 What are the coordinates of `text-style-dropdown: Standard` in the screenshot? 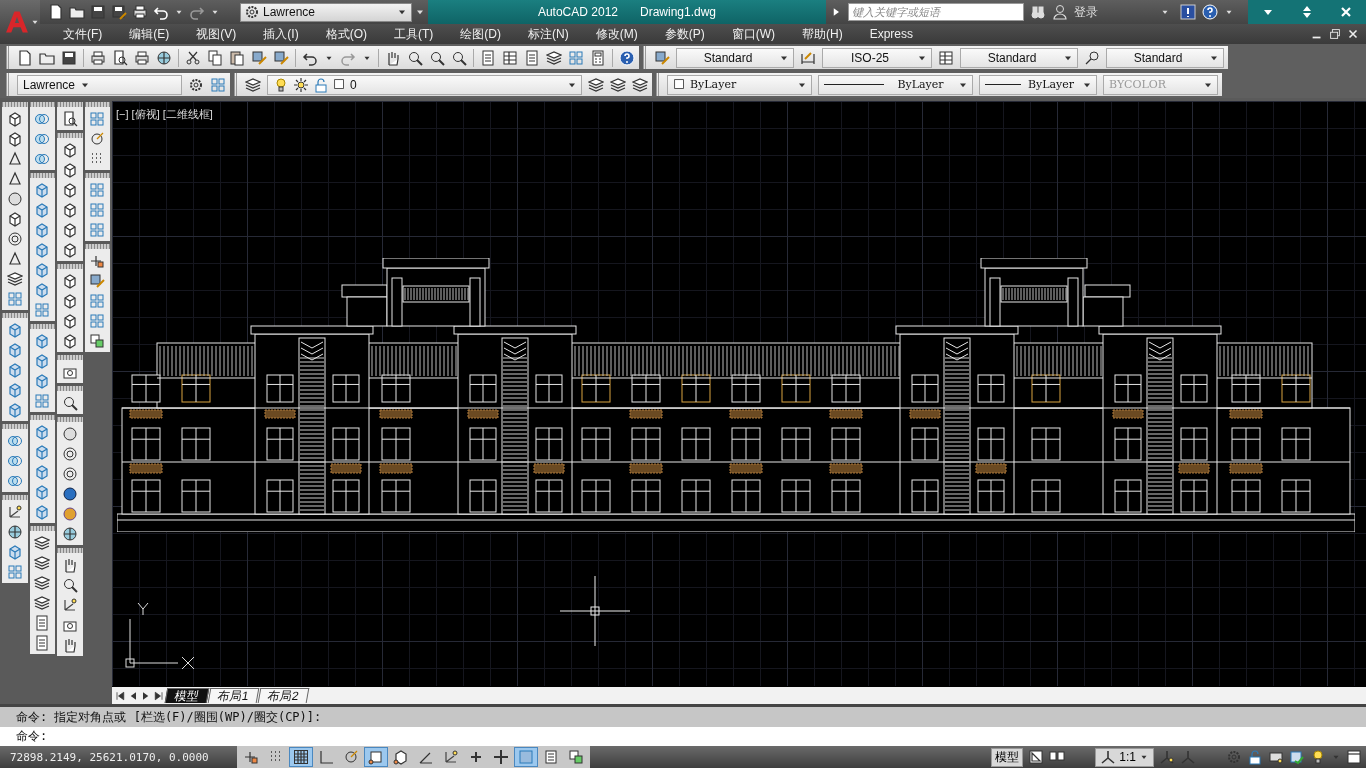 It's located at (735, 57).